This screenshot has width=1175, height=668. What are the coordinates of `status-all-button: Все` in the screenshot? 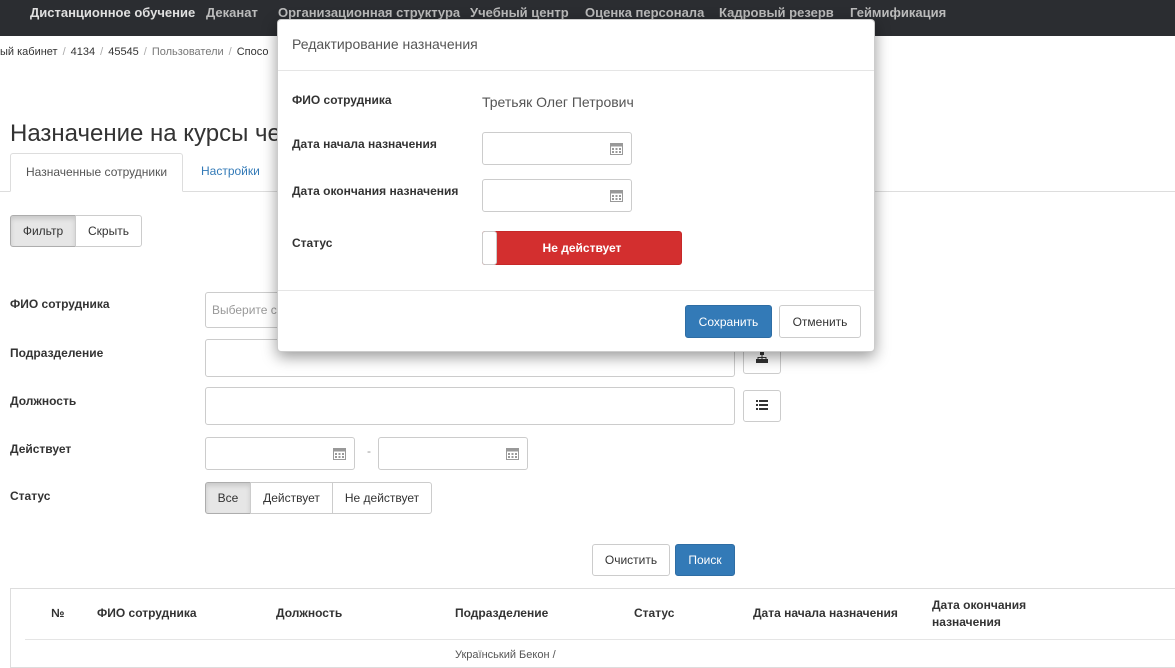 It's located at (228, 498).